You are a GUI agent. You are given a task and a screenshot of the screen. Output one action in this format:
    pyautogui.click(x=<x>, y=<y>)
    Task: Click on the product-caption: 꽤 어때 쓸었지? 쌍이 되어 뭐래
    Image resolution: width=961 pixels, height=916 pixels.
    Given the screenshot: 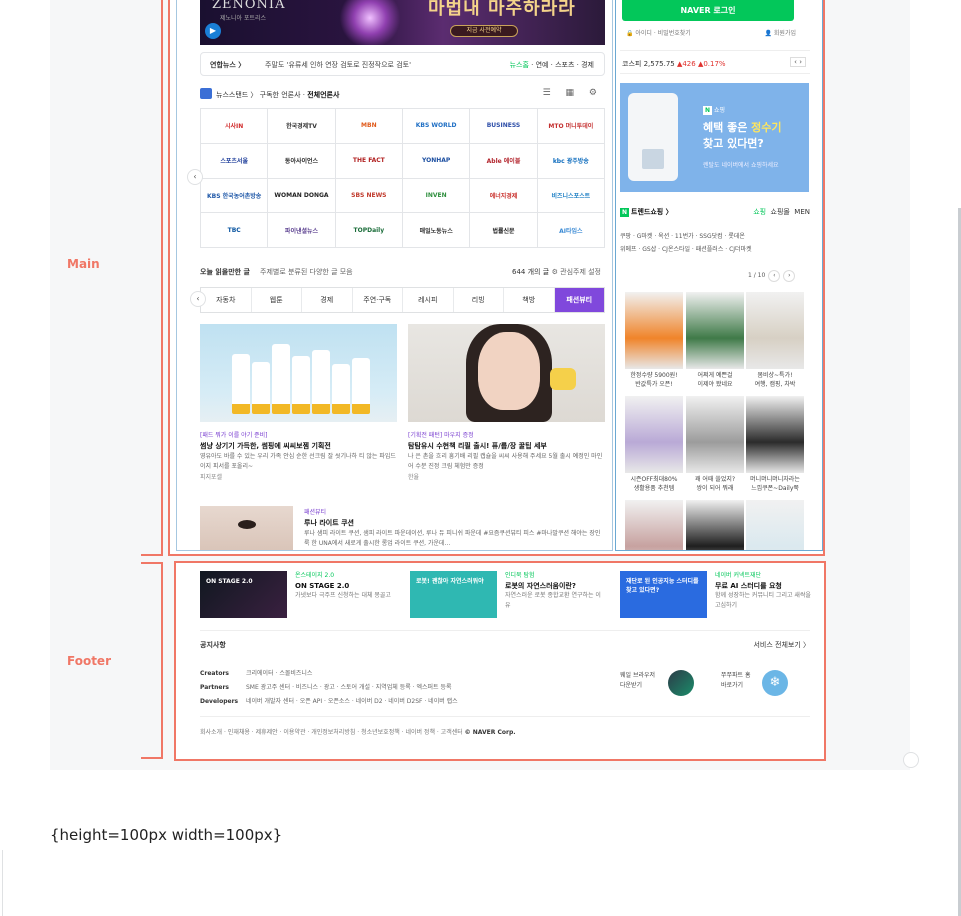 What is the action you would take?
    pyautogui.click(x=715, y=484)
    